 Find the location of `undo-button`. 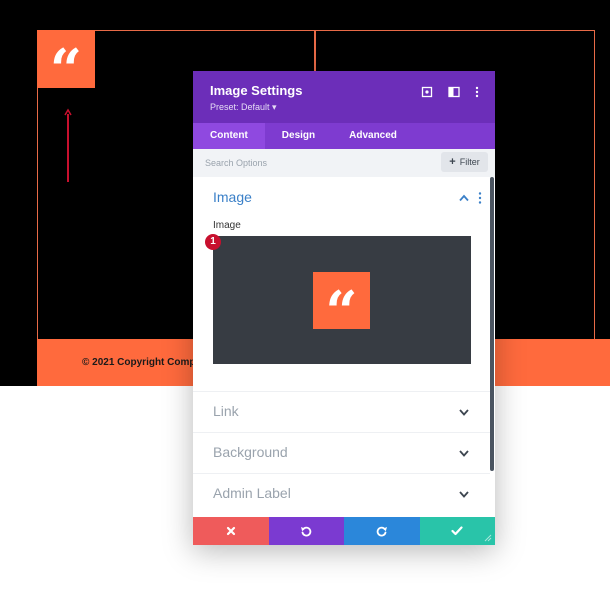

undo-button is located at coordinates (306, 531).